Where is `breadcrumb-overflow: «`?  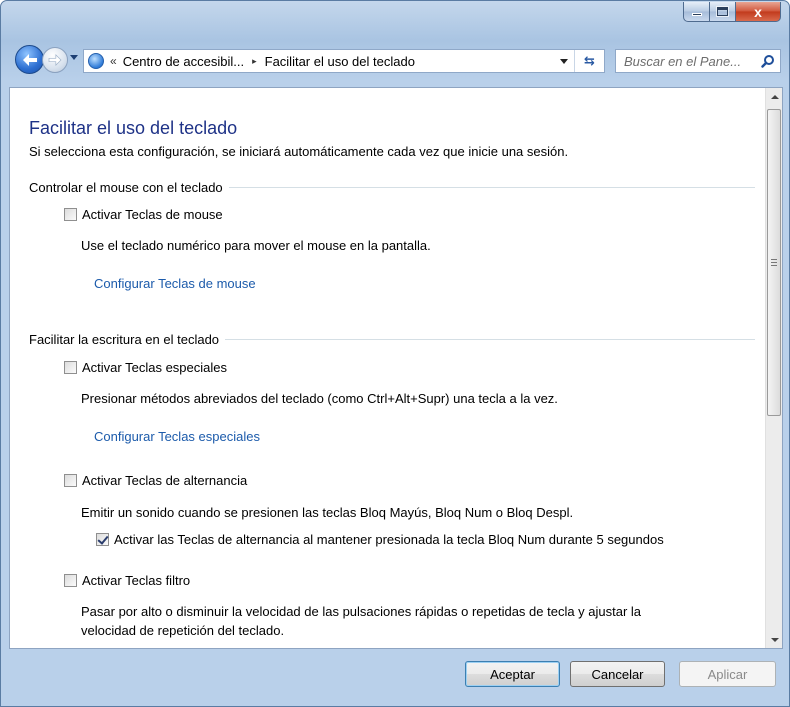
breadcrumb-overflow: « is located at coordinates (113, 61).